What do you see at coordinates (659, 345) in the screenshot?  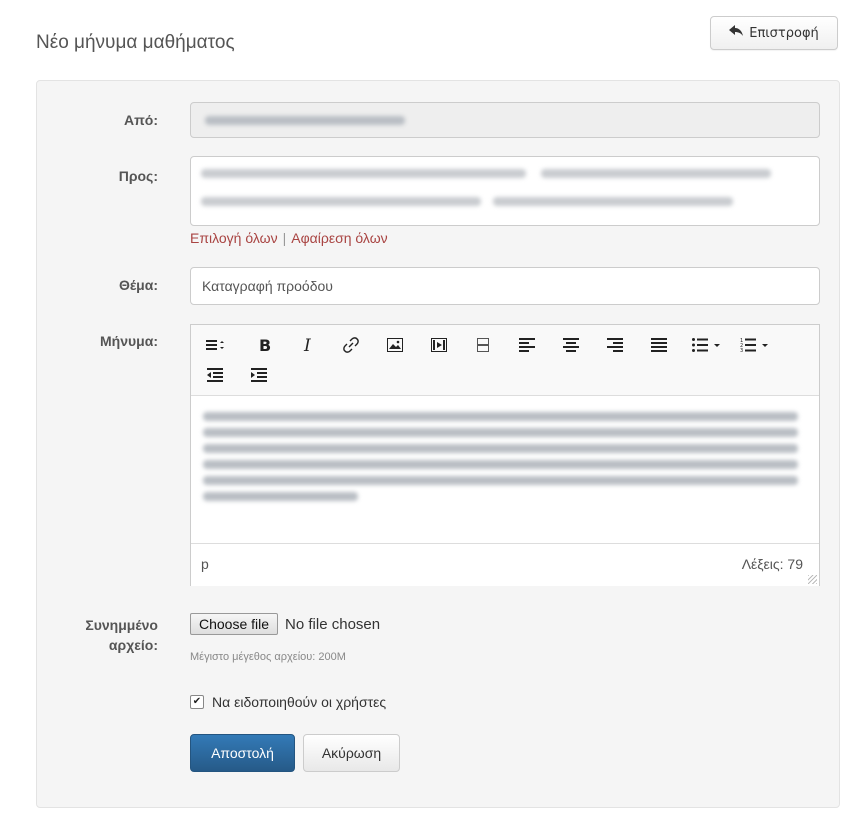 I see `align-justify-icon` at bounding box center [659, 345].